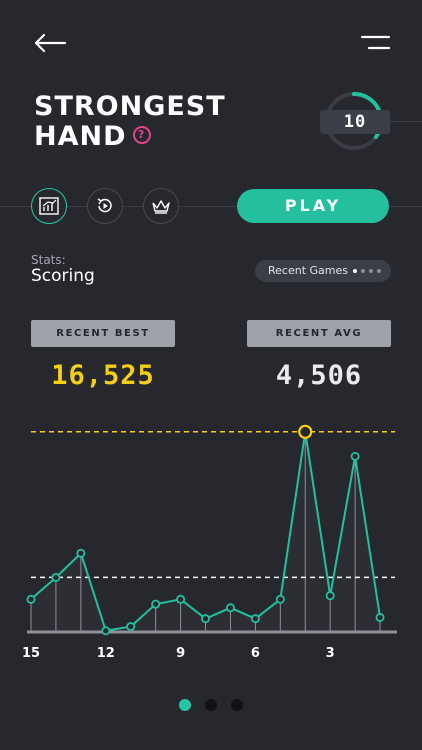 This screenshot has width=422, height=750. What do you see at coordinates (319, 356) in the screenshot?
I see `recent-avg-card: RECENT AVG 4,506` at bounding box center [319, 356].